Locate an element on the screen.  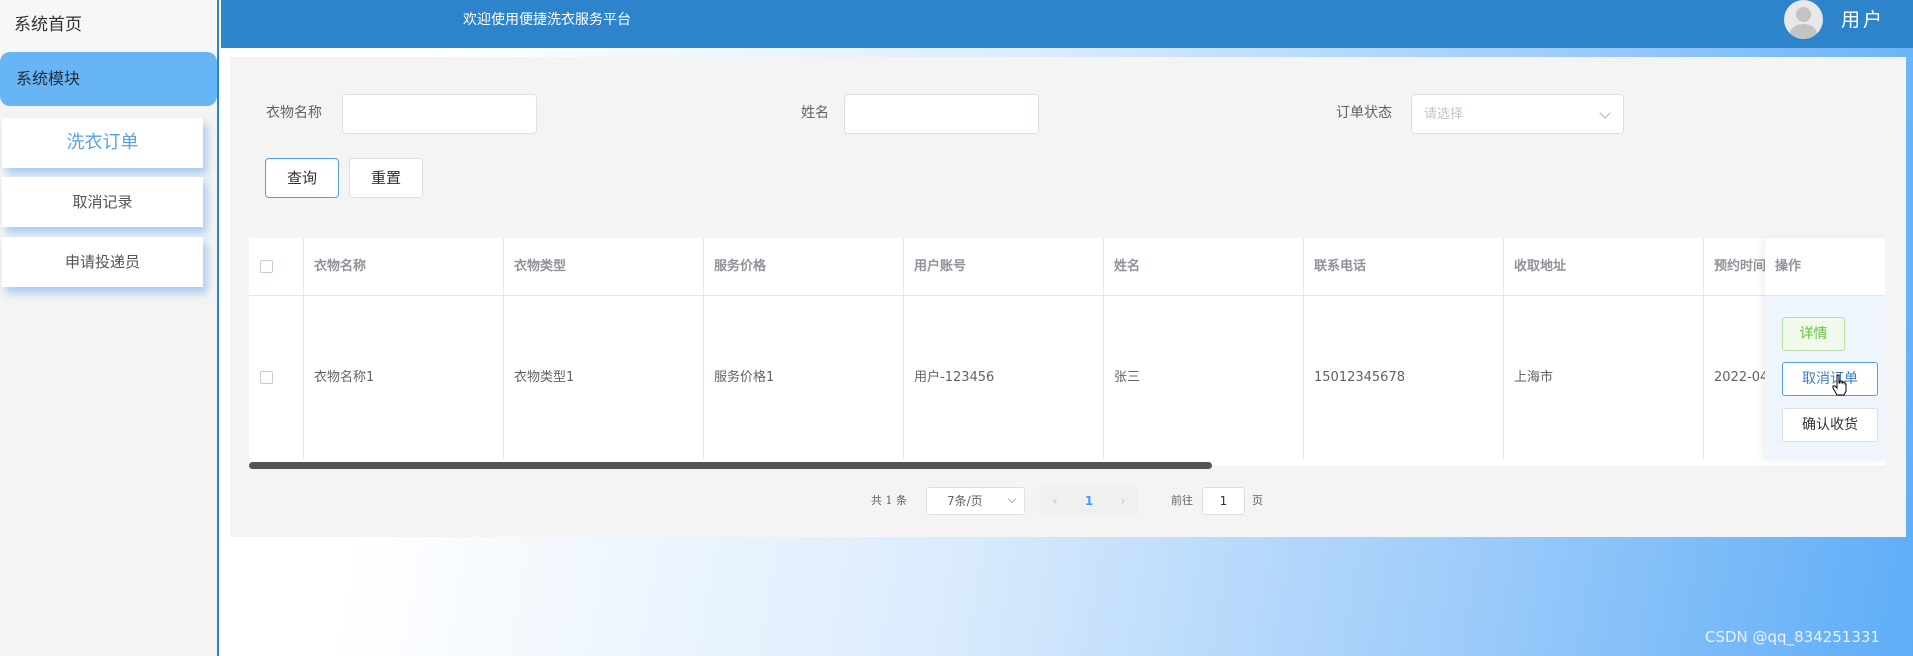
page-title: 欢迎使用便捷洗衣服务平台 is located at coordinates (547, 20).